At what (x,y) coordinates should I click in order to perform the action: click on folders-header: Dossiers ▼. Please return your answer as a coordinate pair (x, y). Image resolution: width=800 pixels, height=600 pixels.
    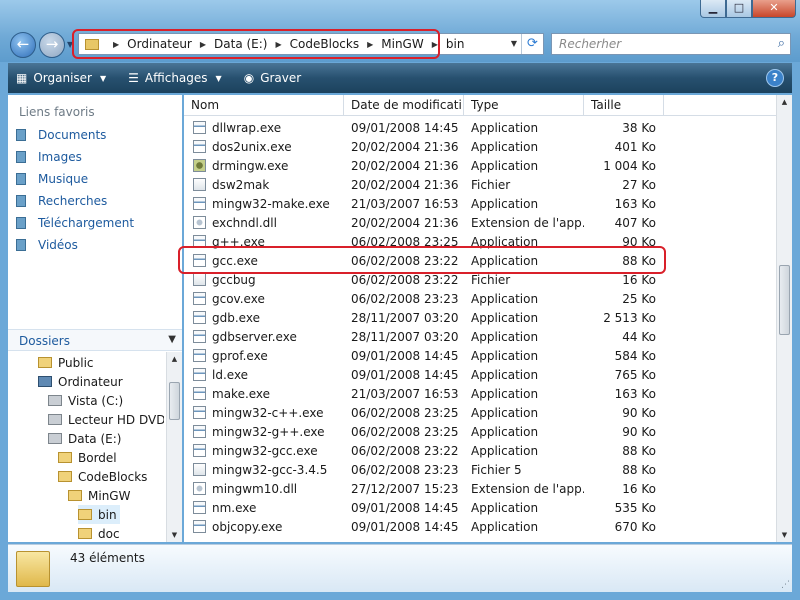
    Looking at the image, I should click on (95, 340).